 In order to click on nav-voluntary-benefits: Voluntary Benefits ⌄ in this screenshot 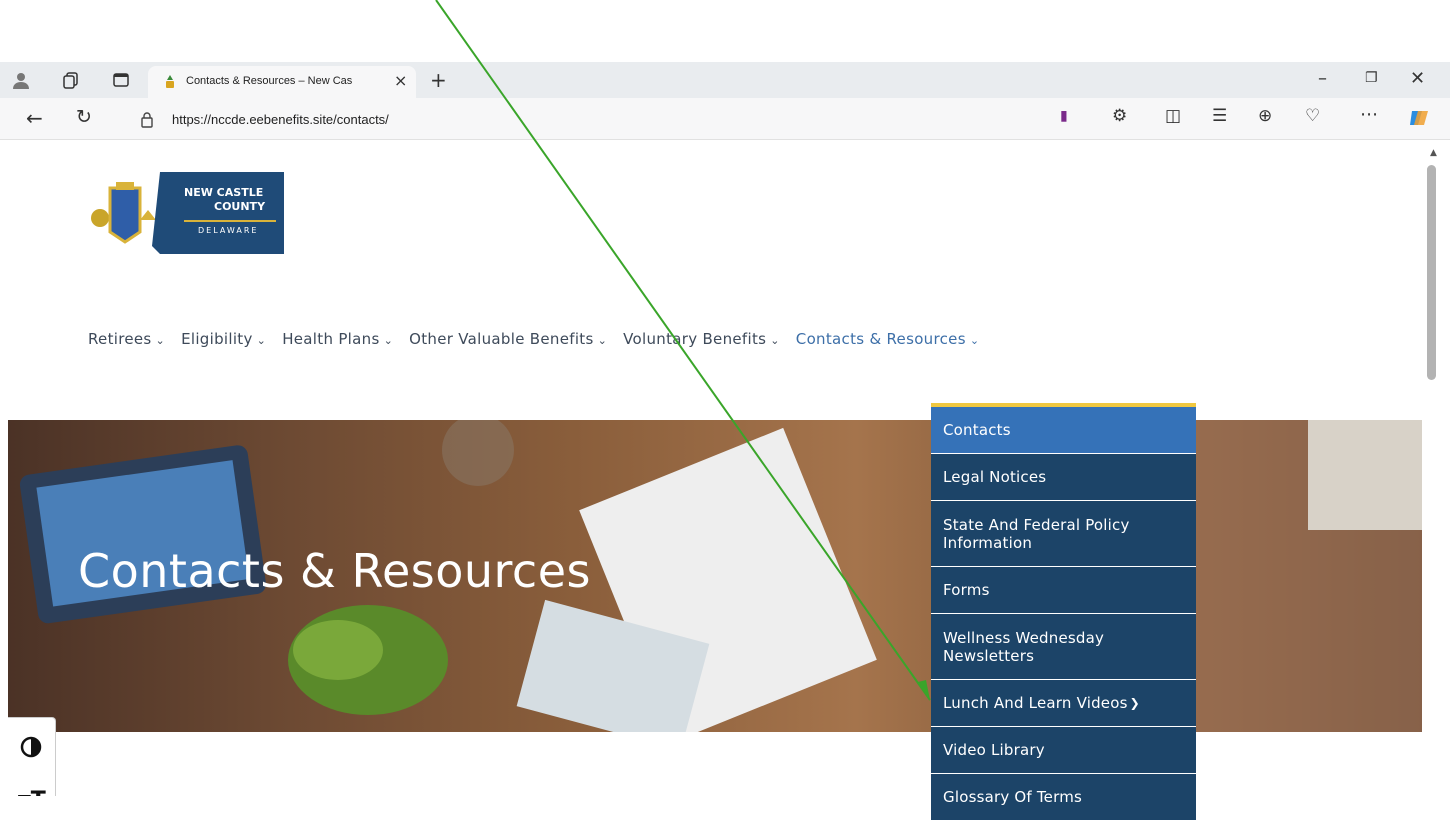, I will do `click(701, 339)`.